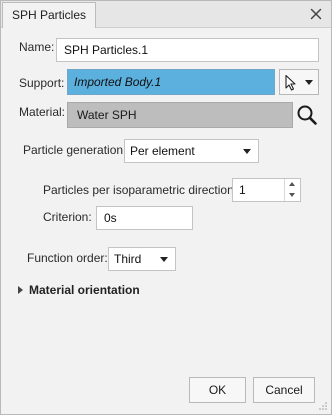 The height and width of the screenshot is (415, 332). I want to click on cursor-arrow-icon, so click(290, 82).